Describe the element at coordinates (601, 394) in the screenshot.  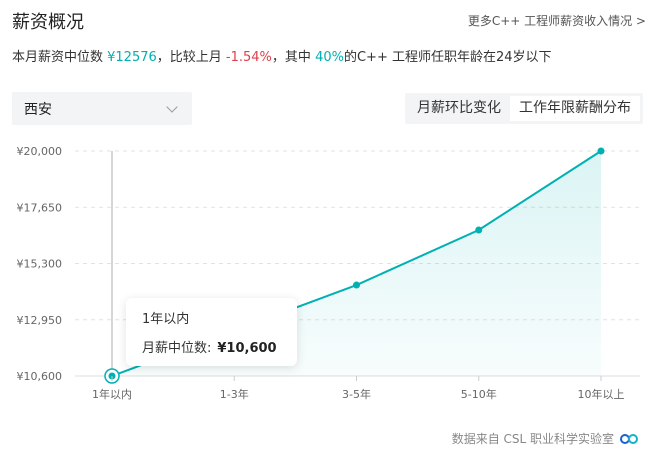
I see `x-tick-label: 10年以上` at that location.